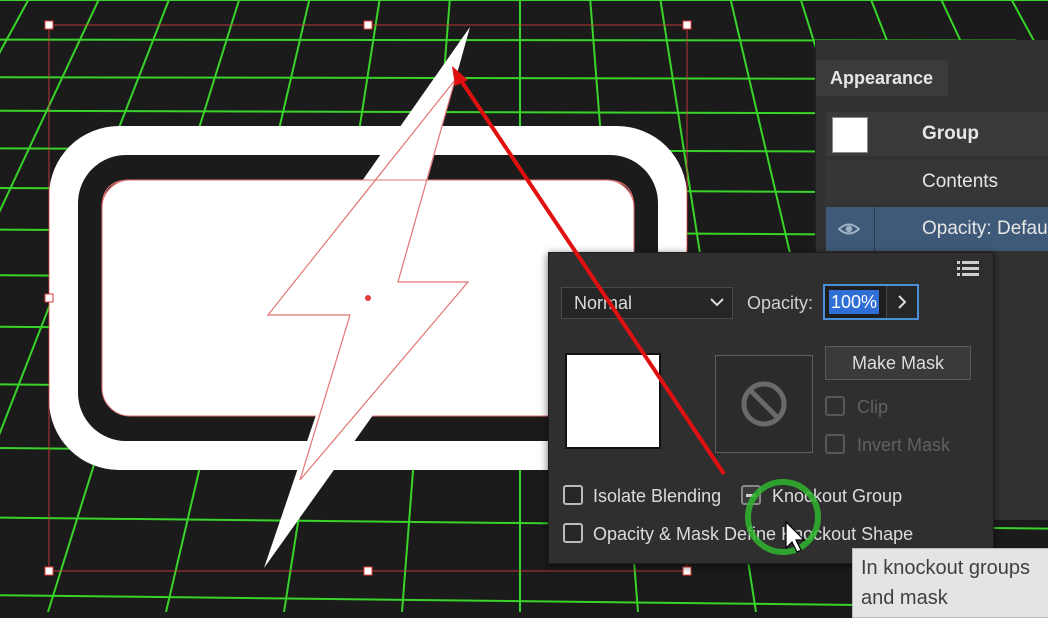 Image resolution: width=1048 pixels, height=618 pixels. Describe the element at coordinates (613, 401) in the screenshot. I see `artwork-thumbnail` at that location.